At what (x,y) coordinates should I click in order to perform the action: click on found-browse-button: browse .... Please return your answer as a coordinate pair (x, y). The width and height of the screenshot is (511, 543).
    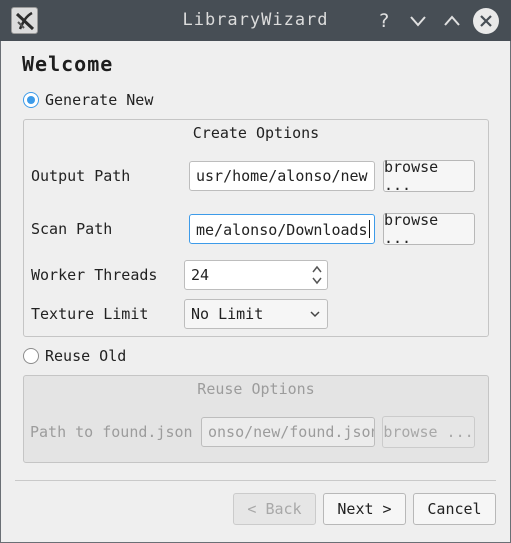
    Looking at the image, I should click on (428, 432).